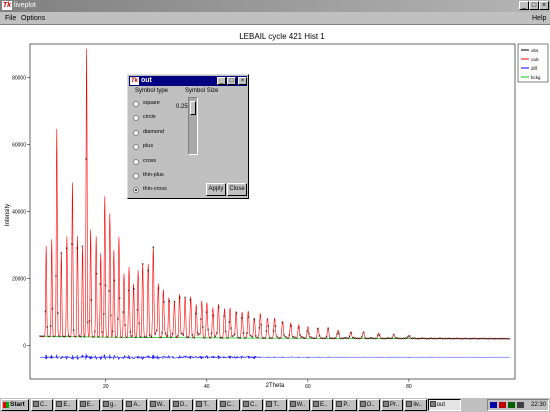  I want to click on taskbar-button-13: P.., so click(345, 405).